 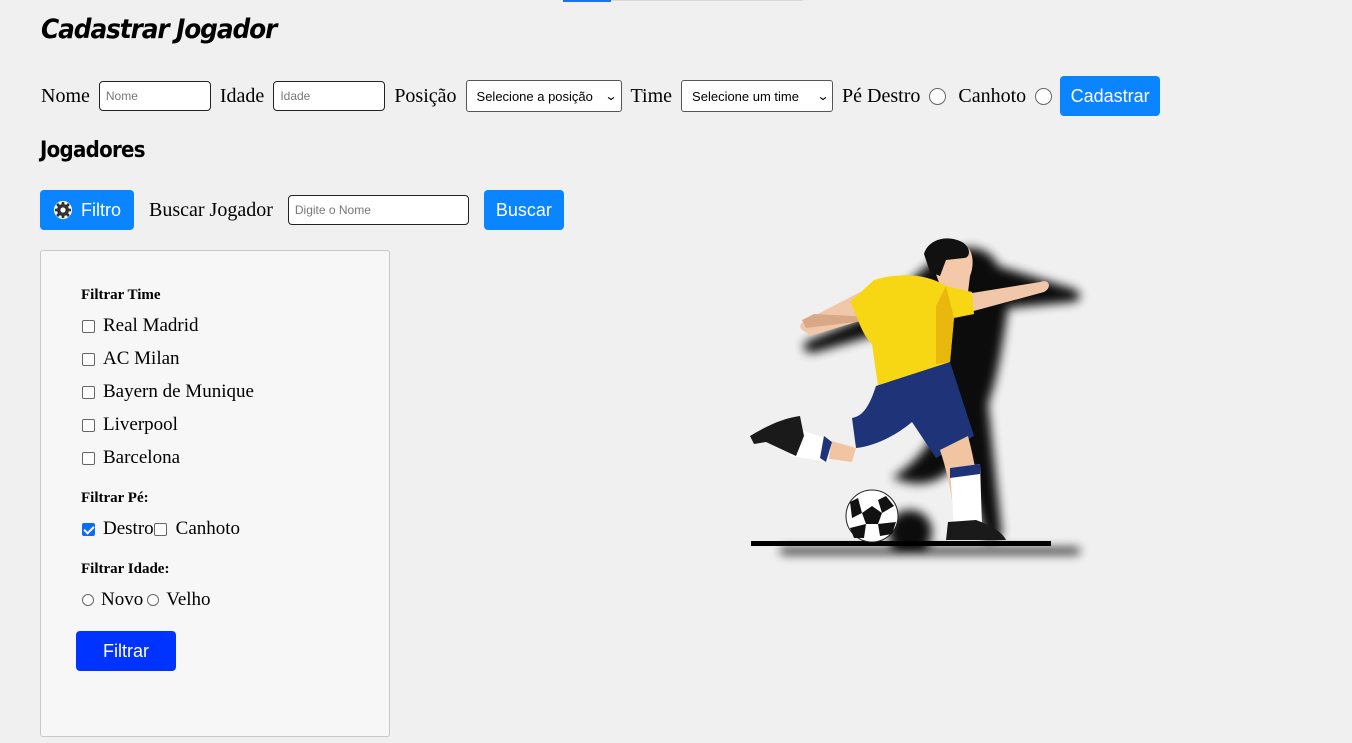 What do you see at coordinates (872, 516) in the screenshot?
I see `soccer-ball-icon` at bounding box center [872, 516].